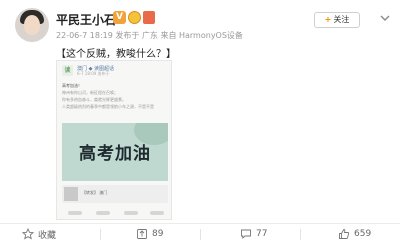  What do you see at coordinates (328, 19) in the screenshot?
I see `plus-icon: +` at bounding box center [328, 19].